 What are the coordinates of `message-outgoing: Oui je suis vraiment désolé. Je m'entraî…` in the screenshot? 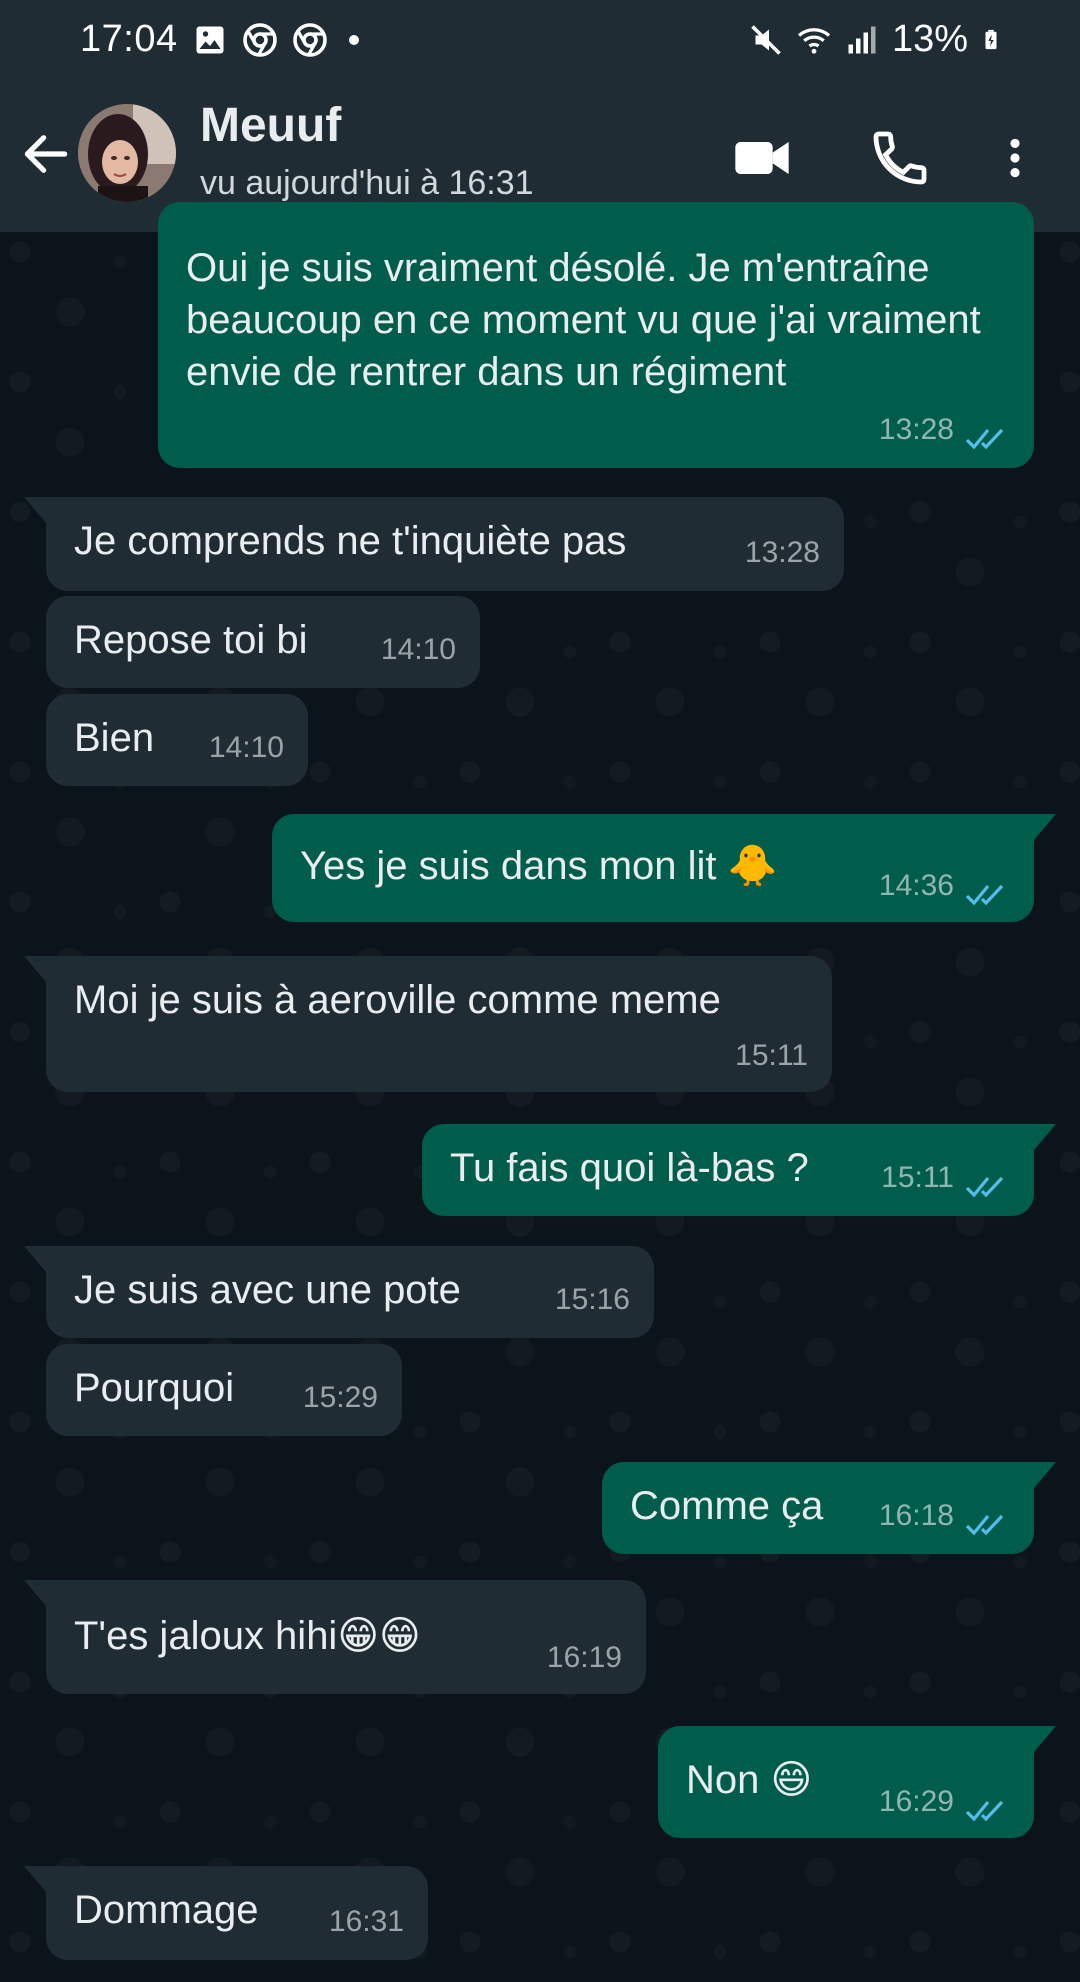 It's located at (596, 335).